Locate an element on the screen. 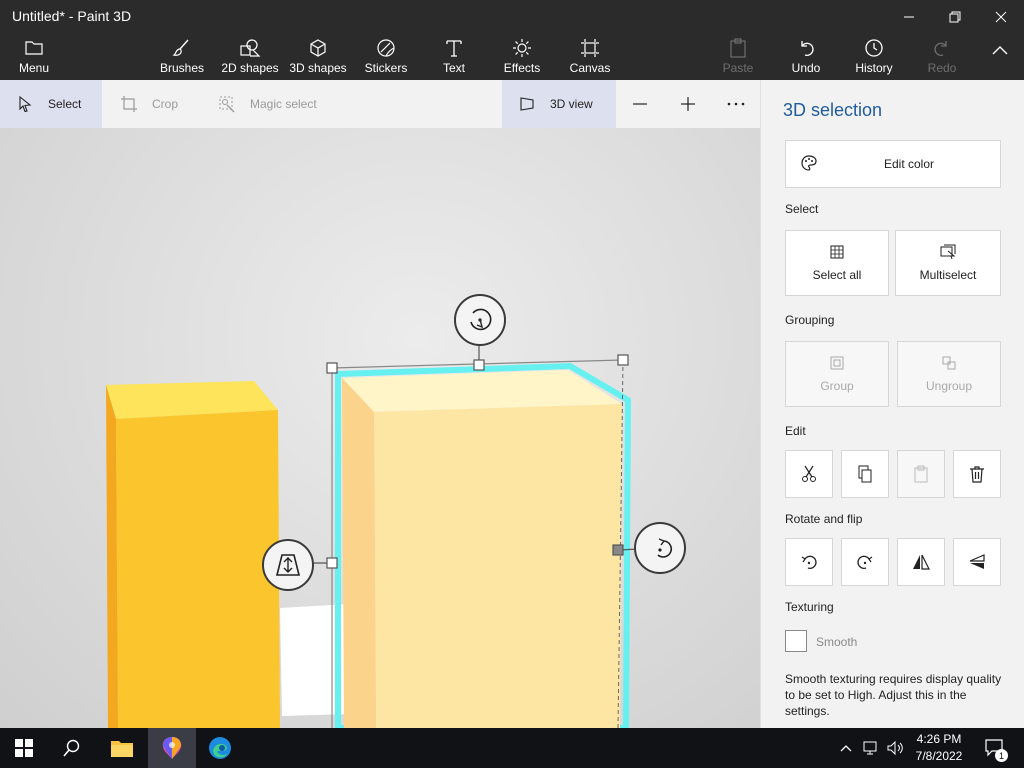 This screenshot has height=768, width=1024. text-icon is located at coordinates (454, 48).